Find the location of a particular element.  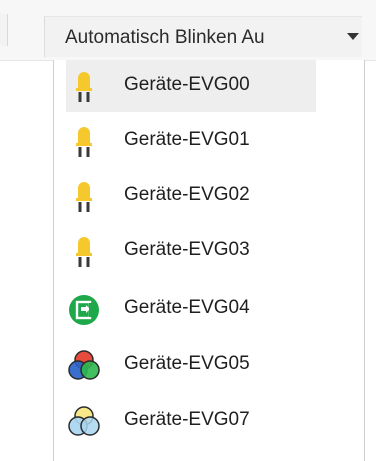

pastel-color-circles-icon is located at coordinates (84, 421).